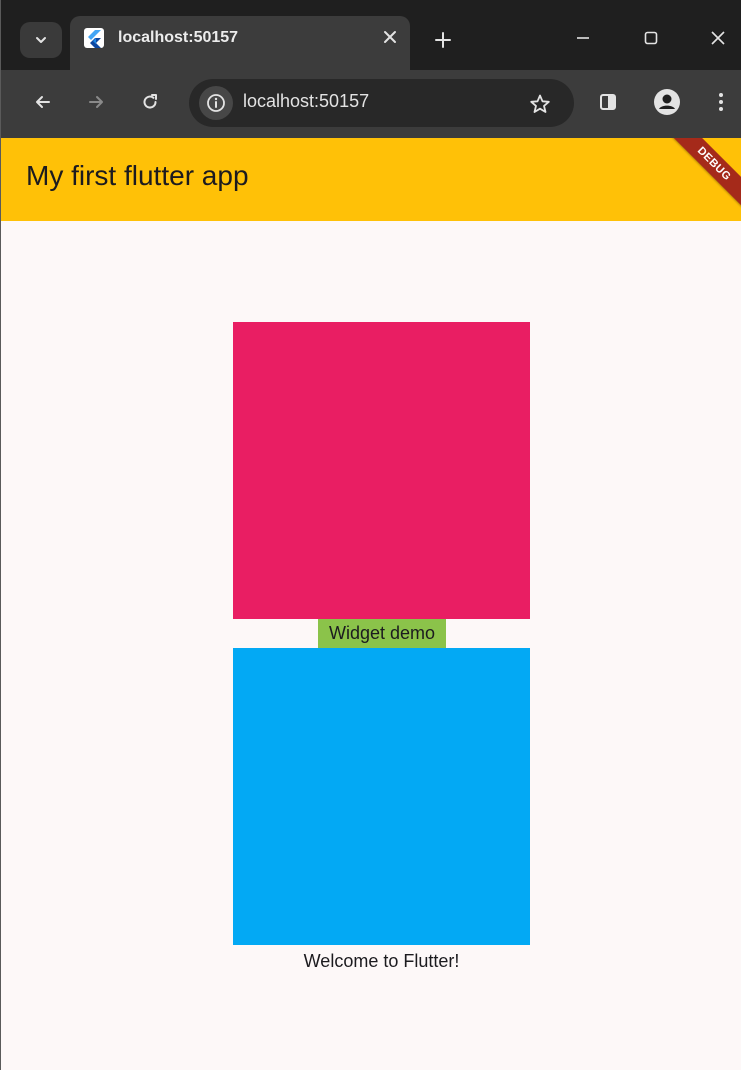 This screenshot has height=1070, width=741. I want to click on arrow-left-icon, so click(43, 102).